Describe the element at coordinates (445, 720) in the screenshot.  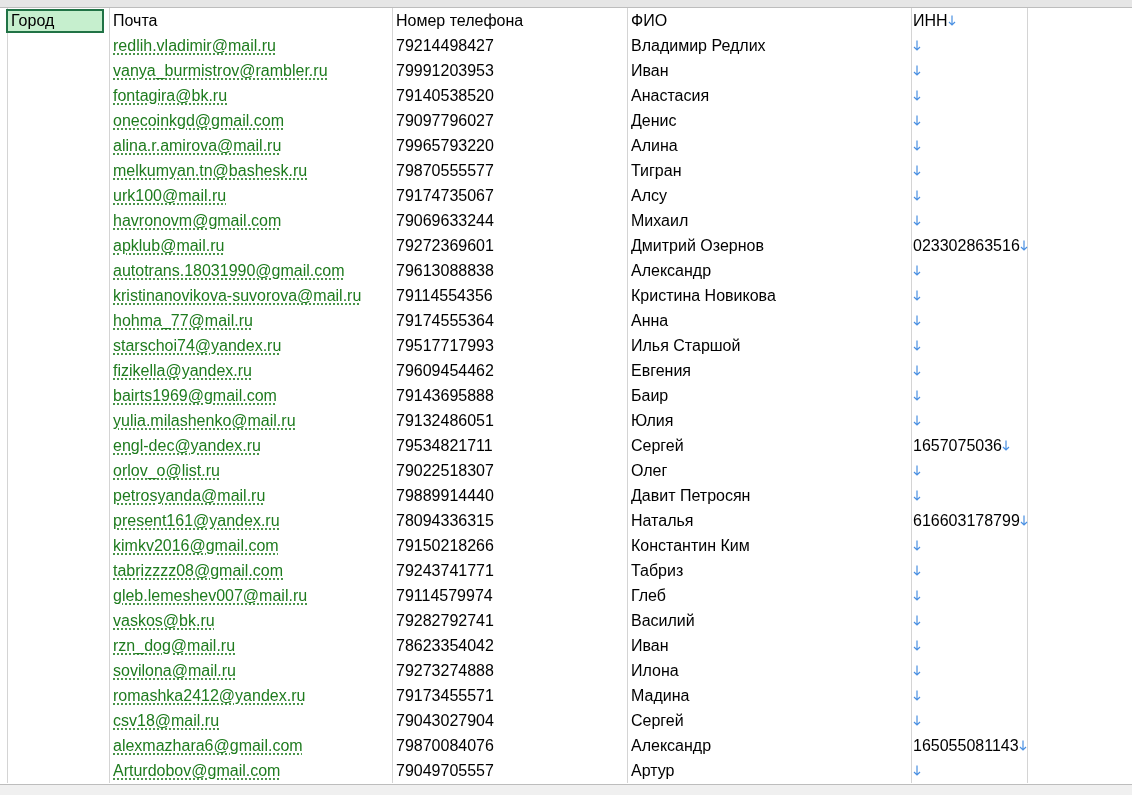
I see `table-cell-text: 79043027904` at that location.